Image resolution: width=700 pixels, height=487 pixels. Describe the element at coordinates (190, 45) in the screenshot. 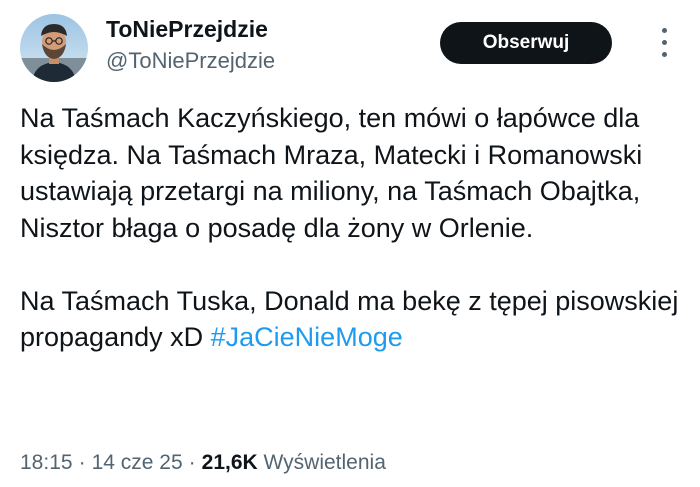

I see `author-block: ToNiePrzejdzie @ToNiePrzejdzie` at that location.